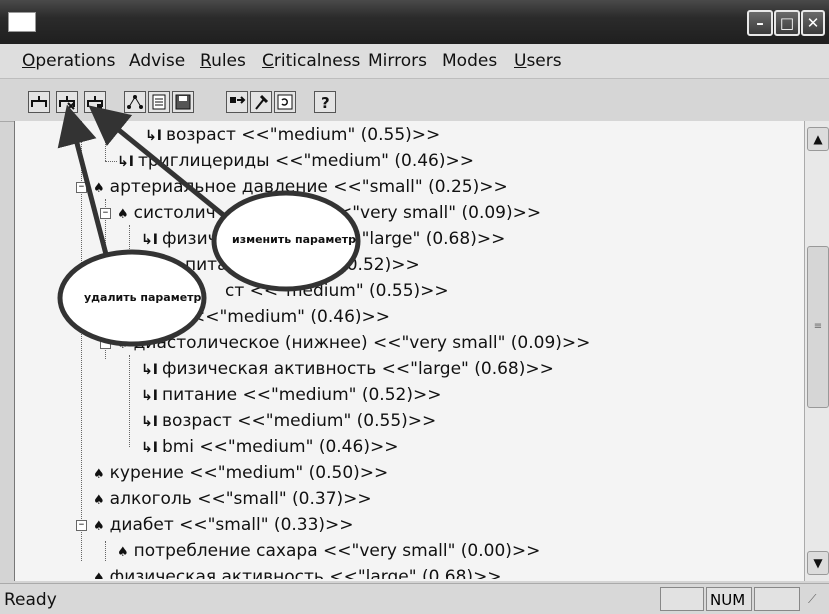 The width and height of the screenshot is (829, 614). I want to click on tree-icon, so click(135, 102).